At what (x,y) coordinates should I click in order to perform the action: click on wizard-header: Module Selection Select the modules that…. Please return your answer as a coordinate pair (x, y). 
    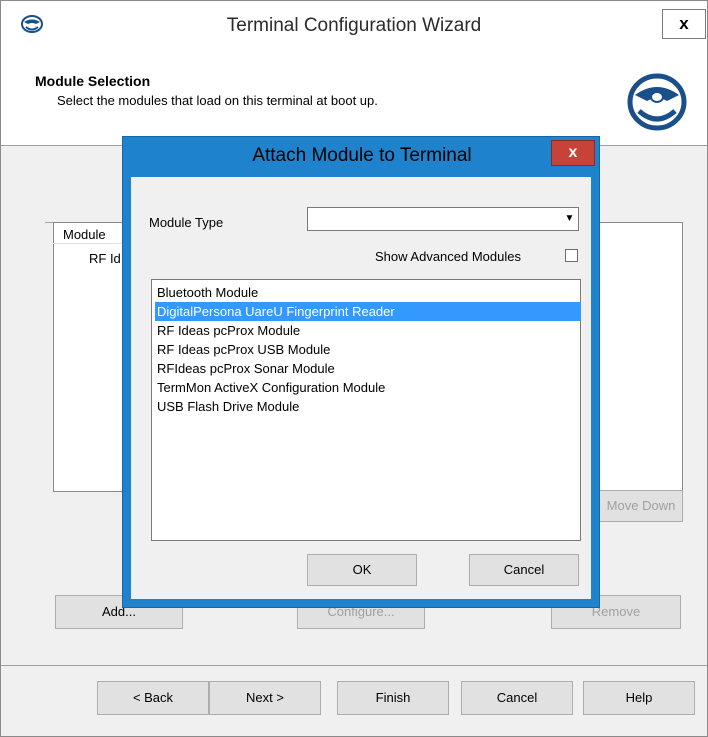
    Looking at the image, I should click on (354, 99).